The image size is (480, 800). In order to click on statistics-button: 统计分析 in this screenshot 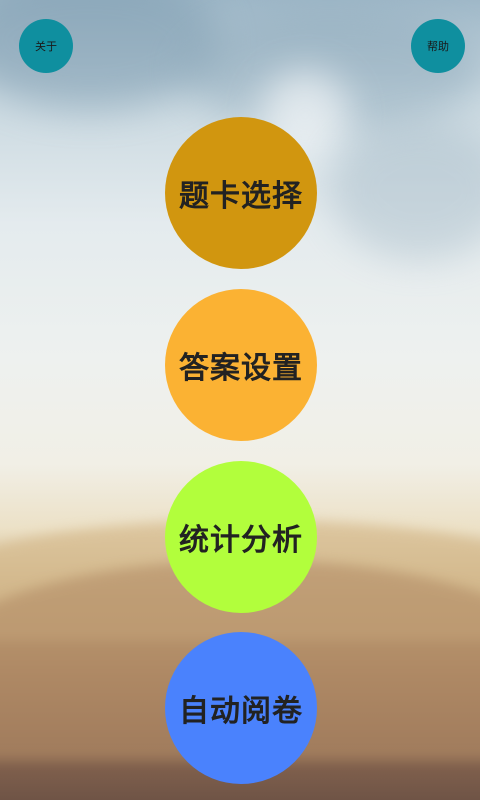, I will do `click(241, 537)`.